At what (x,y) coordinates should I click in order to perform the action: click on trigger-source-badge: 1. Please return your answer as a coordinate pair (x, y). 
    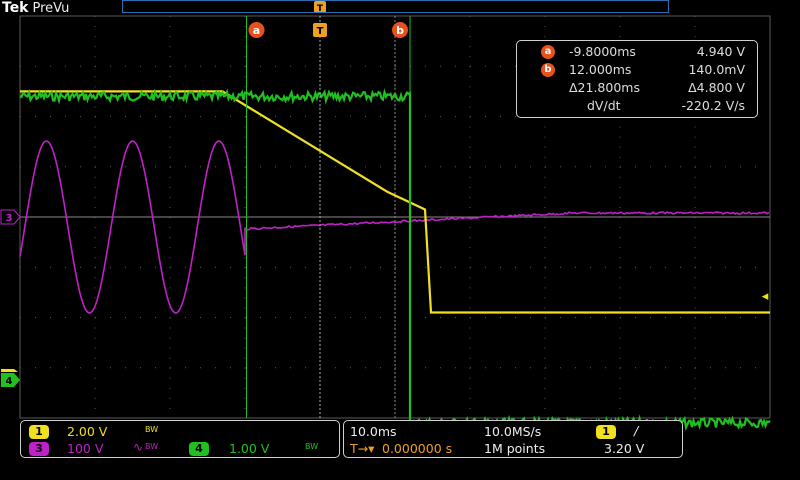
    Looking at the image, I should click on (606, 432).